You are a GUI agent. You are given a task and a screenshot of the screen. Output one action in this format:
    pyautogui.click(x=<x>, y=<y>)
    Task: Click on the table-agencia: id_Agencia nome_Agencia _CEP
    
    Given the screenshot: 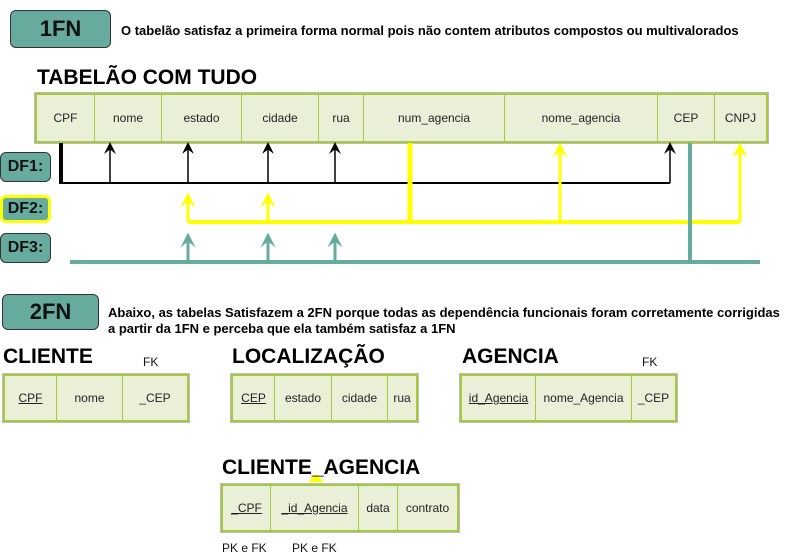 What is the action you would take?
    pyautogui.click(x=568, y=398)
    